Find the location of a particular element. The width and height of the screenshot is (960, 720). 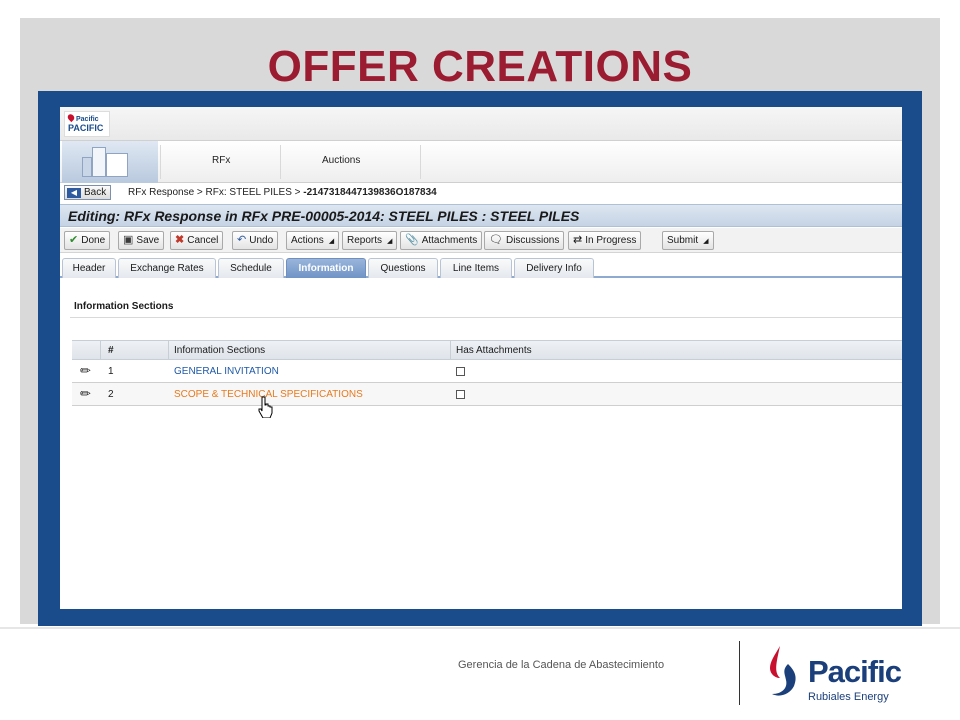

table-row: ✏ 2 SCOPE & TECHNICAL SPECIFICATIONS is located at coordinates (487, 394).